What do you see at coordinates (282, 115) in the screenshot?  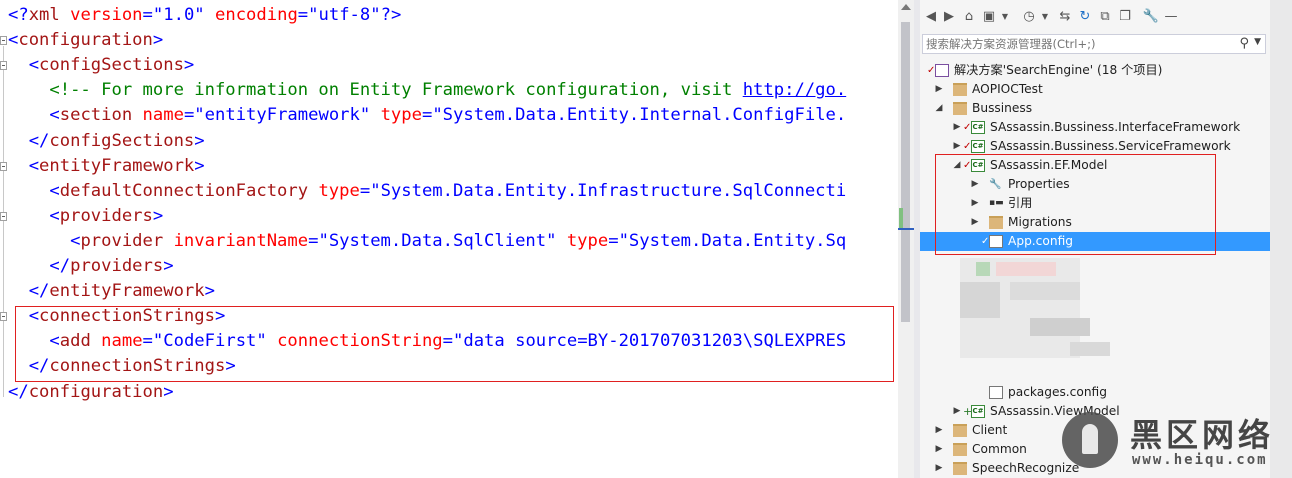 I see `code-token: "entityFramework"` at bounding box center [282, 115].